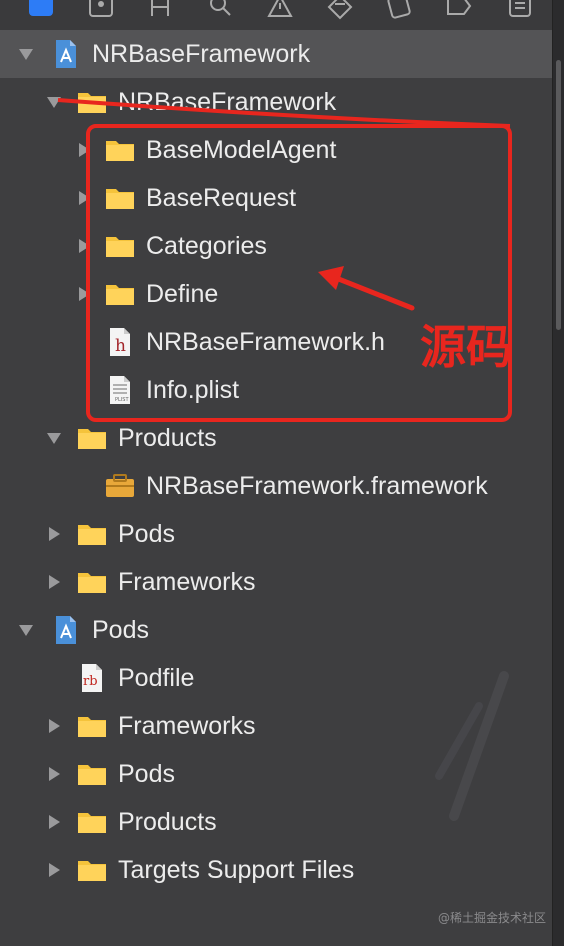 The image size is (564, 946). What do you see at coordinates (156, 678) in the screenshot?
I see `tree-row-label: Podfile` at bounding box center [156, 678].